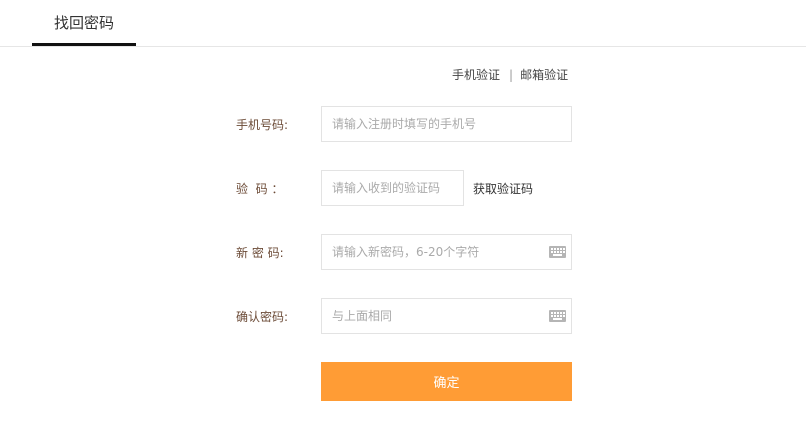  I want to click on confirm-button: 确定, so click(446, 381).